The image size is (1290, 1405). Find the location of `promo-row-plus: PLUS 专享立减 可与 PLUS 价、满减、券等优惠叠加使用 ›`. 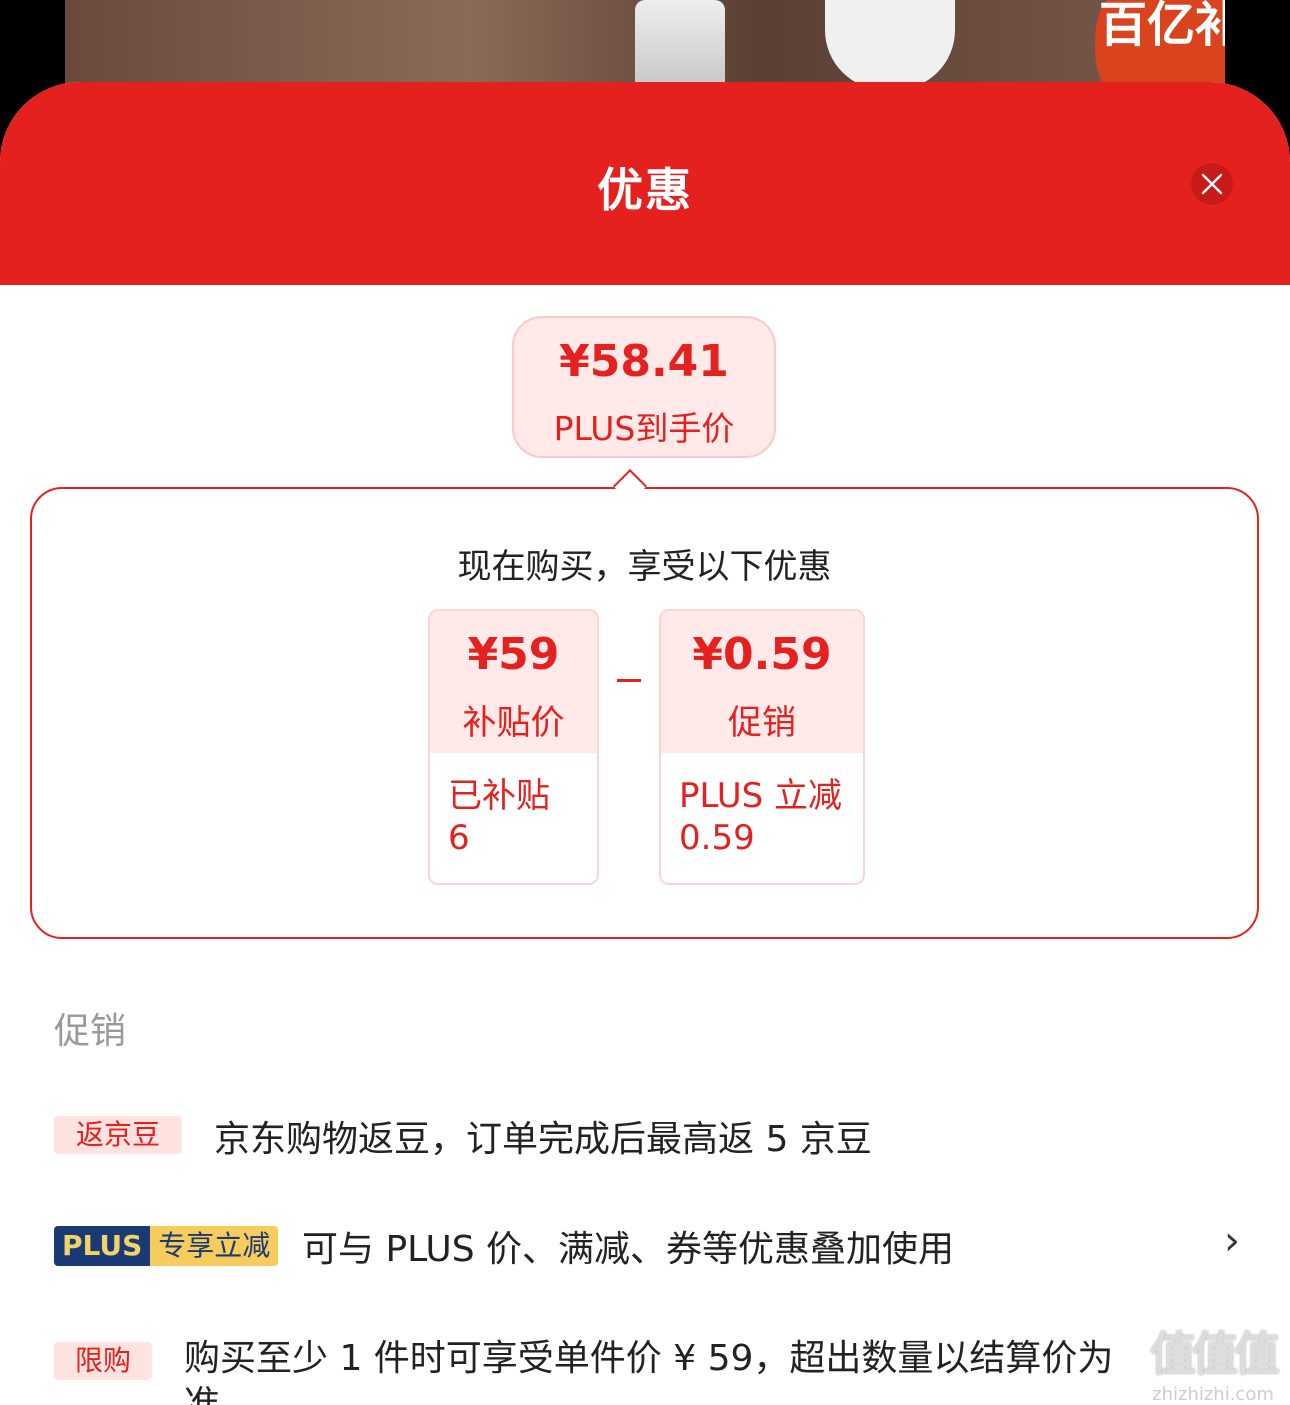

promo-row-plus: PLUS 专享立减 可与 PLUS 价、满减、券等优惠叠加使用 › is located at coordinates (652, 1244).